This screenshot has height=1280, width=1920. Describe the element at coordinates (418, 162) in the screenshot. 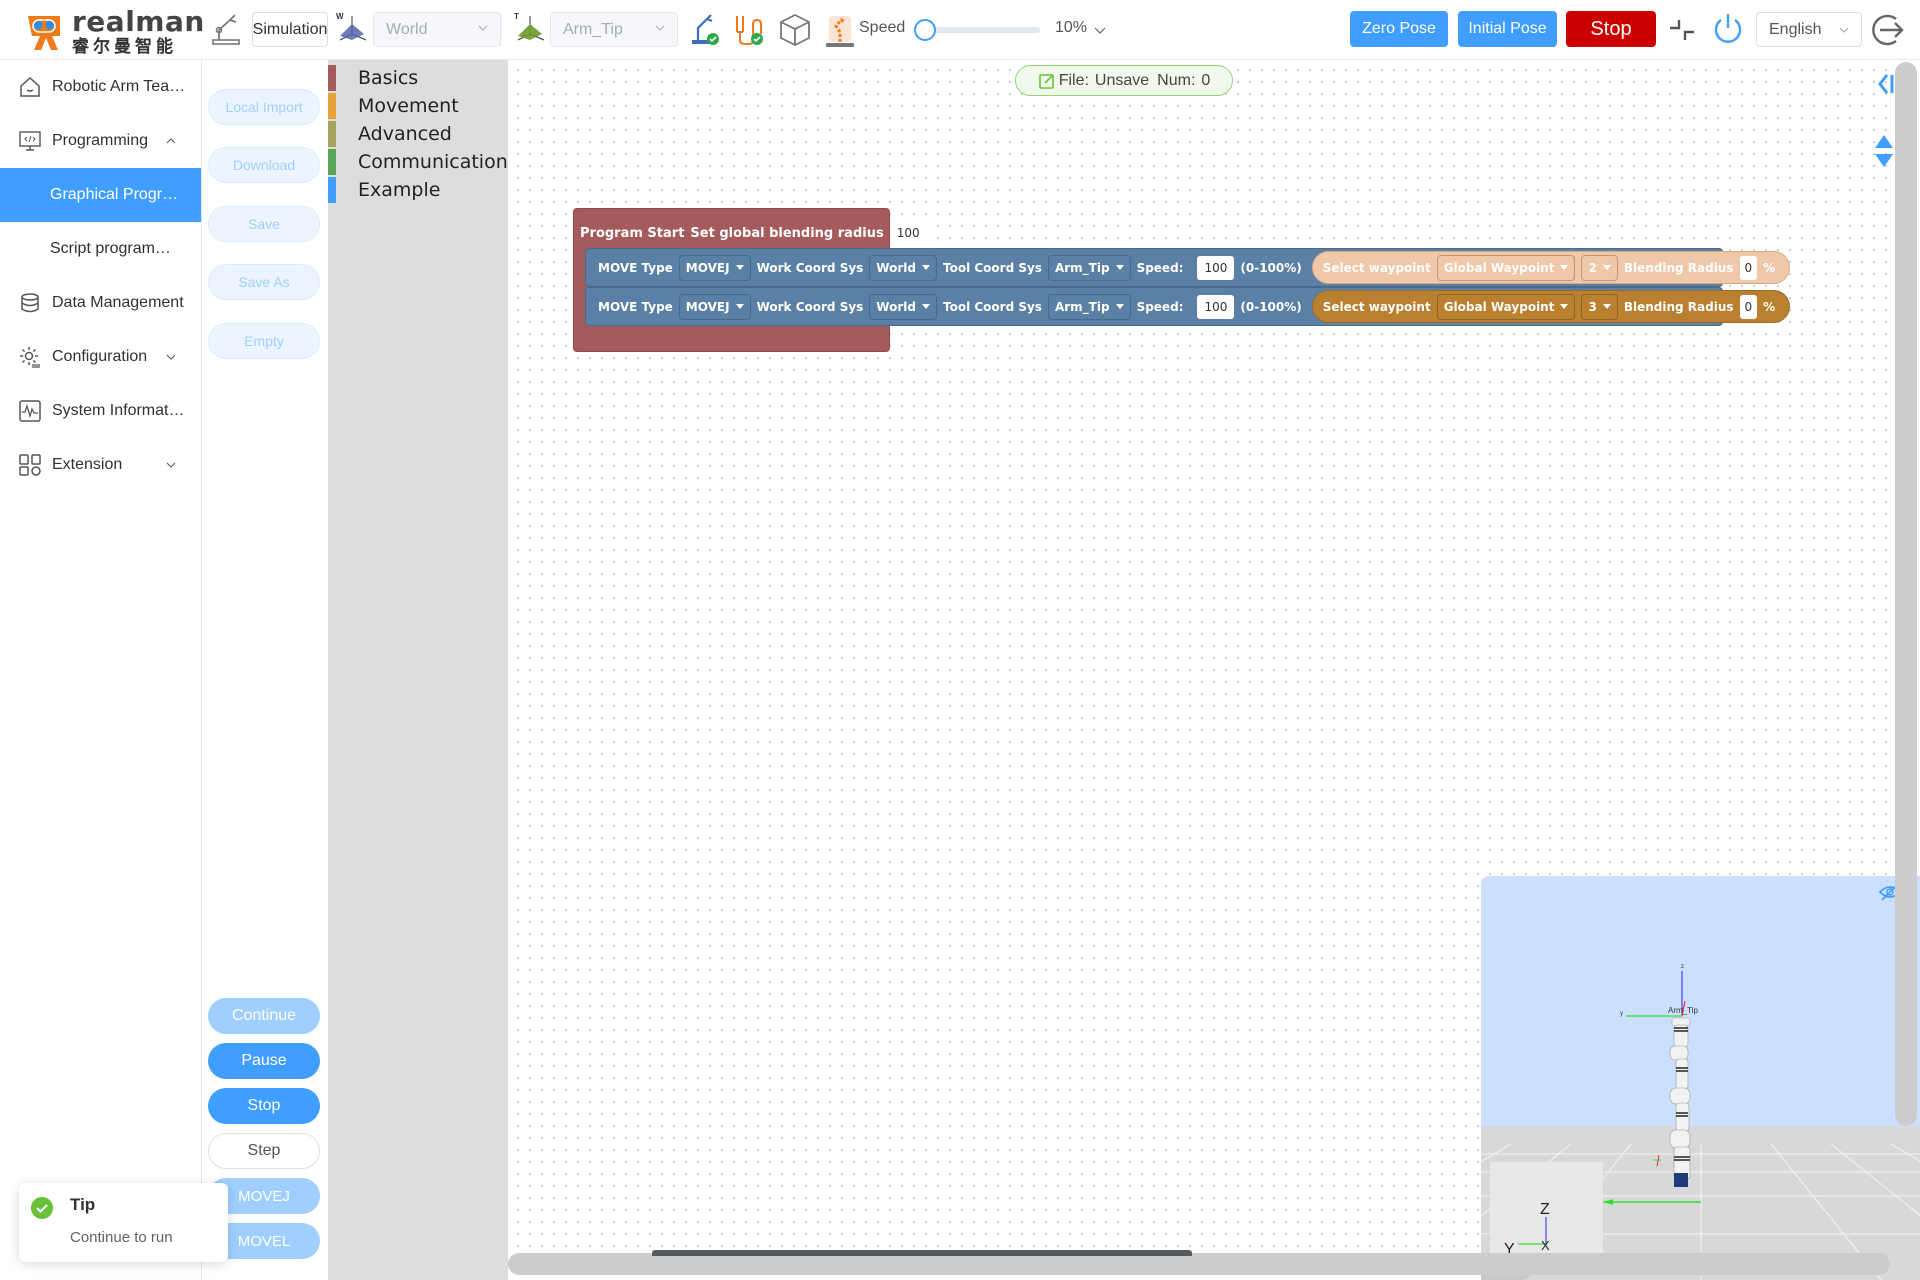

I see `toolbox-category-communication: Communication` at that location.